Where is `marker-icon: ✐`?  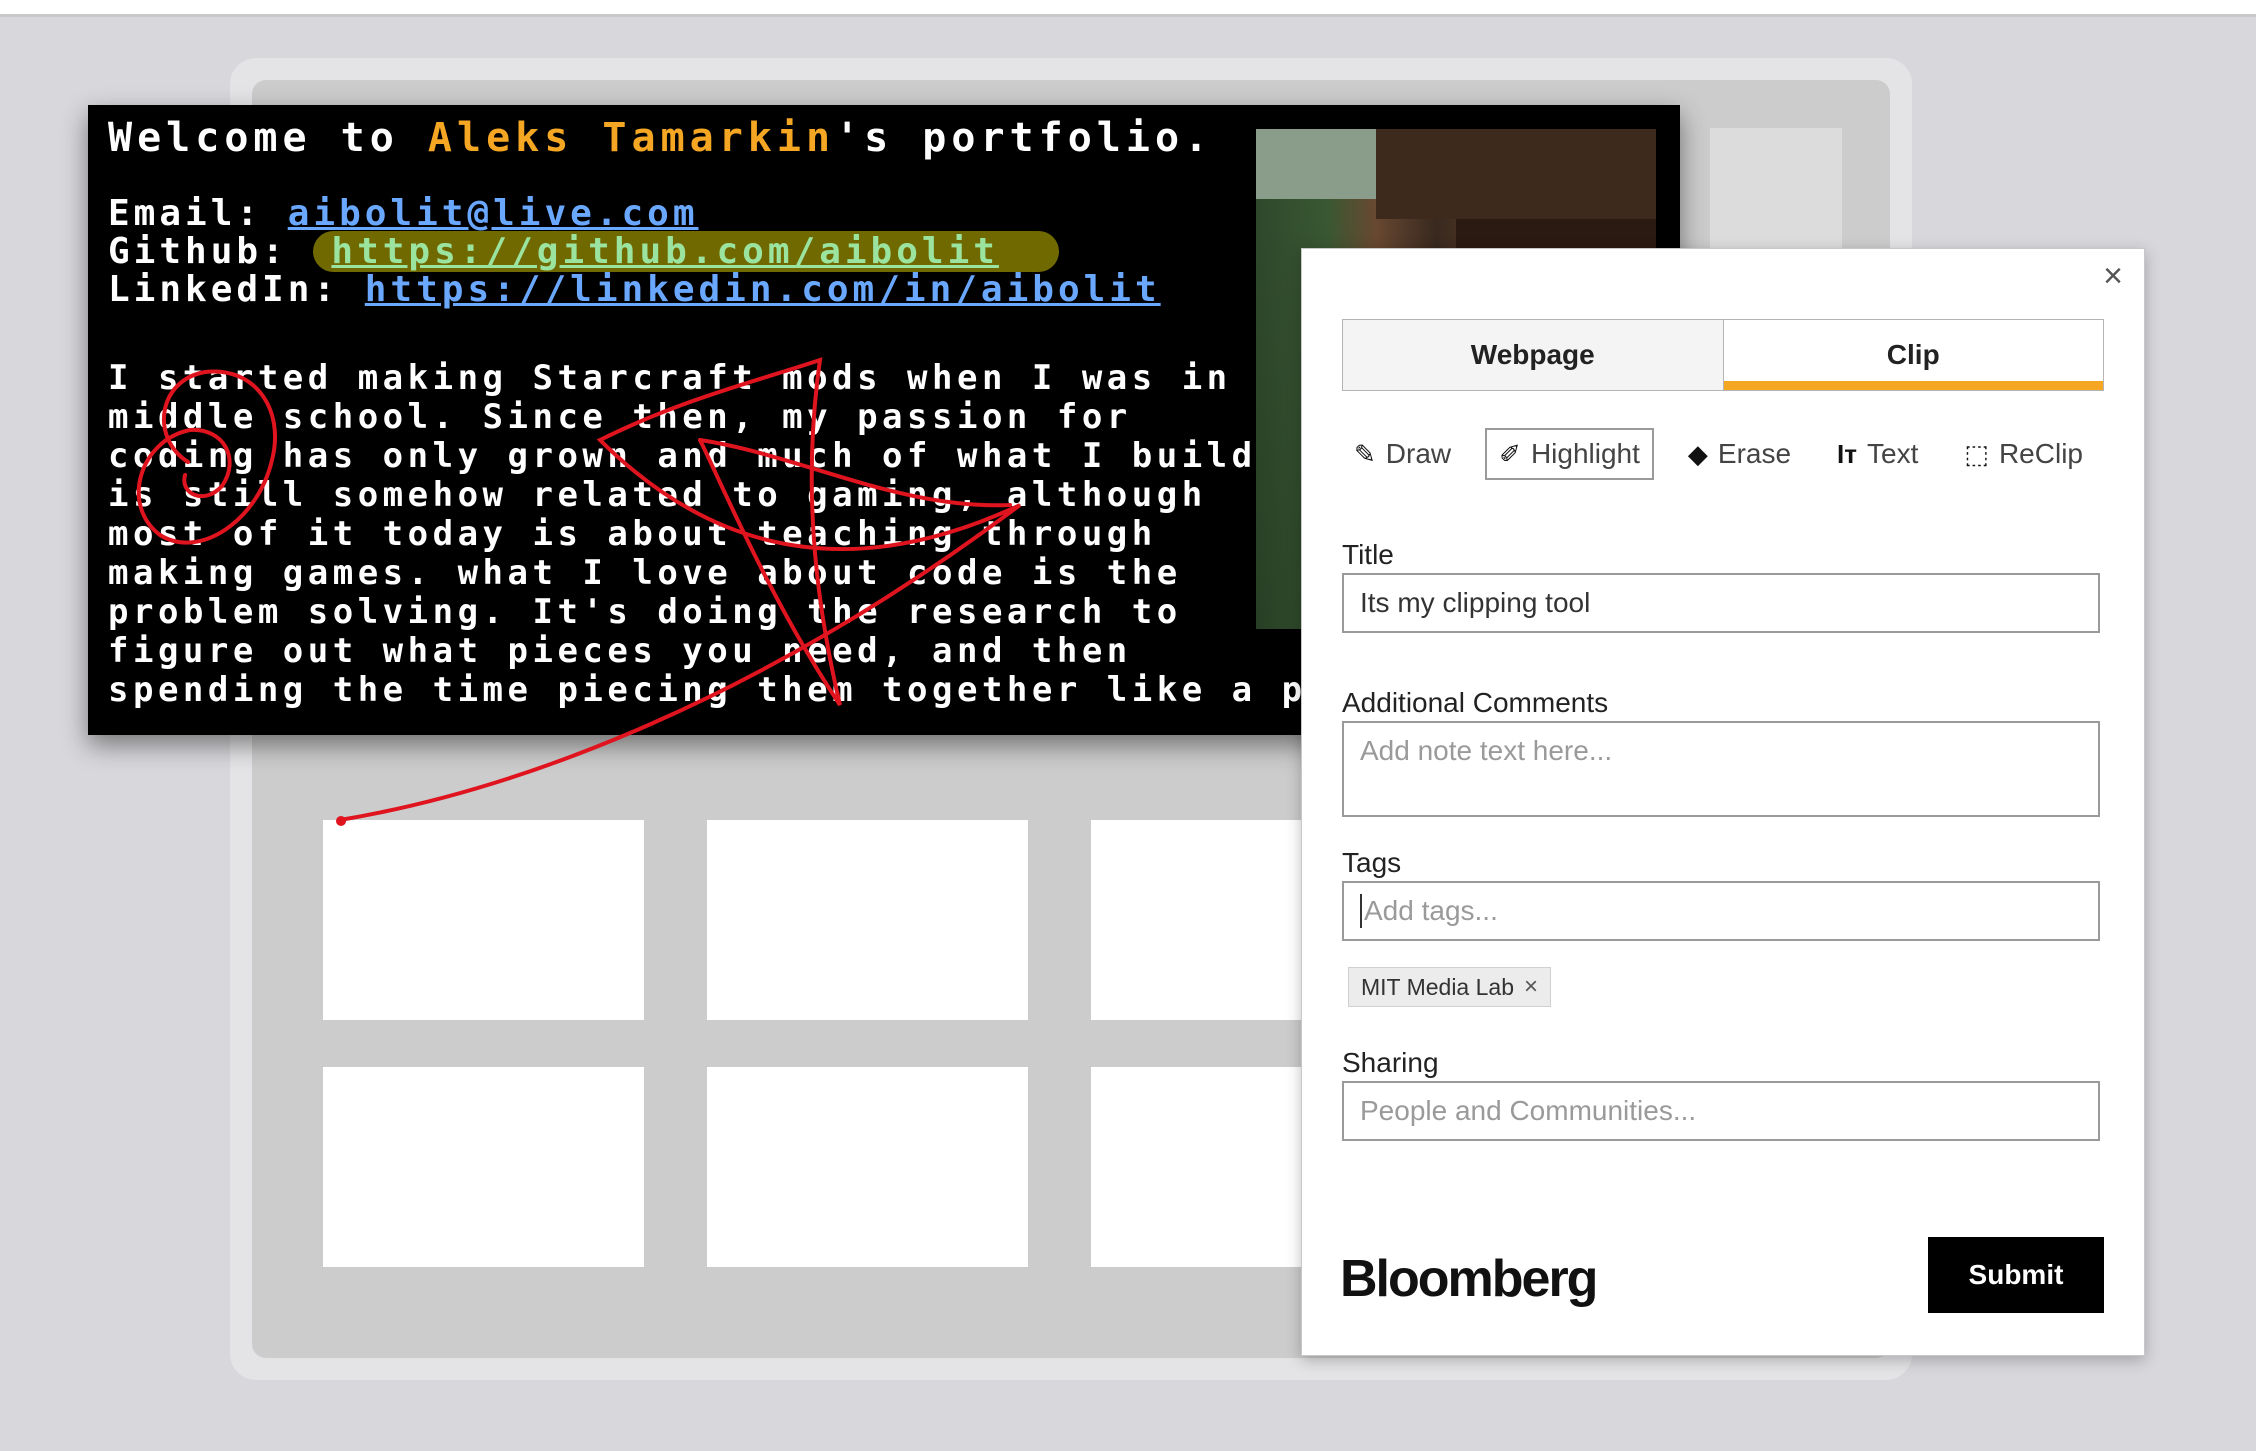
marker-icon: ✐ is located at coordinates (1510, 453).